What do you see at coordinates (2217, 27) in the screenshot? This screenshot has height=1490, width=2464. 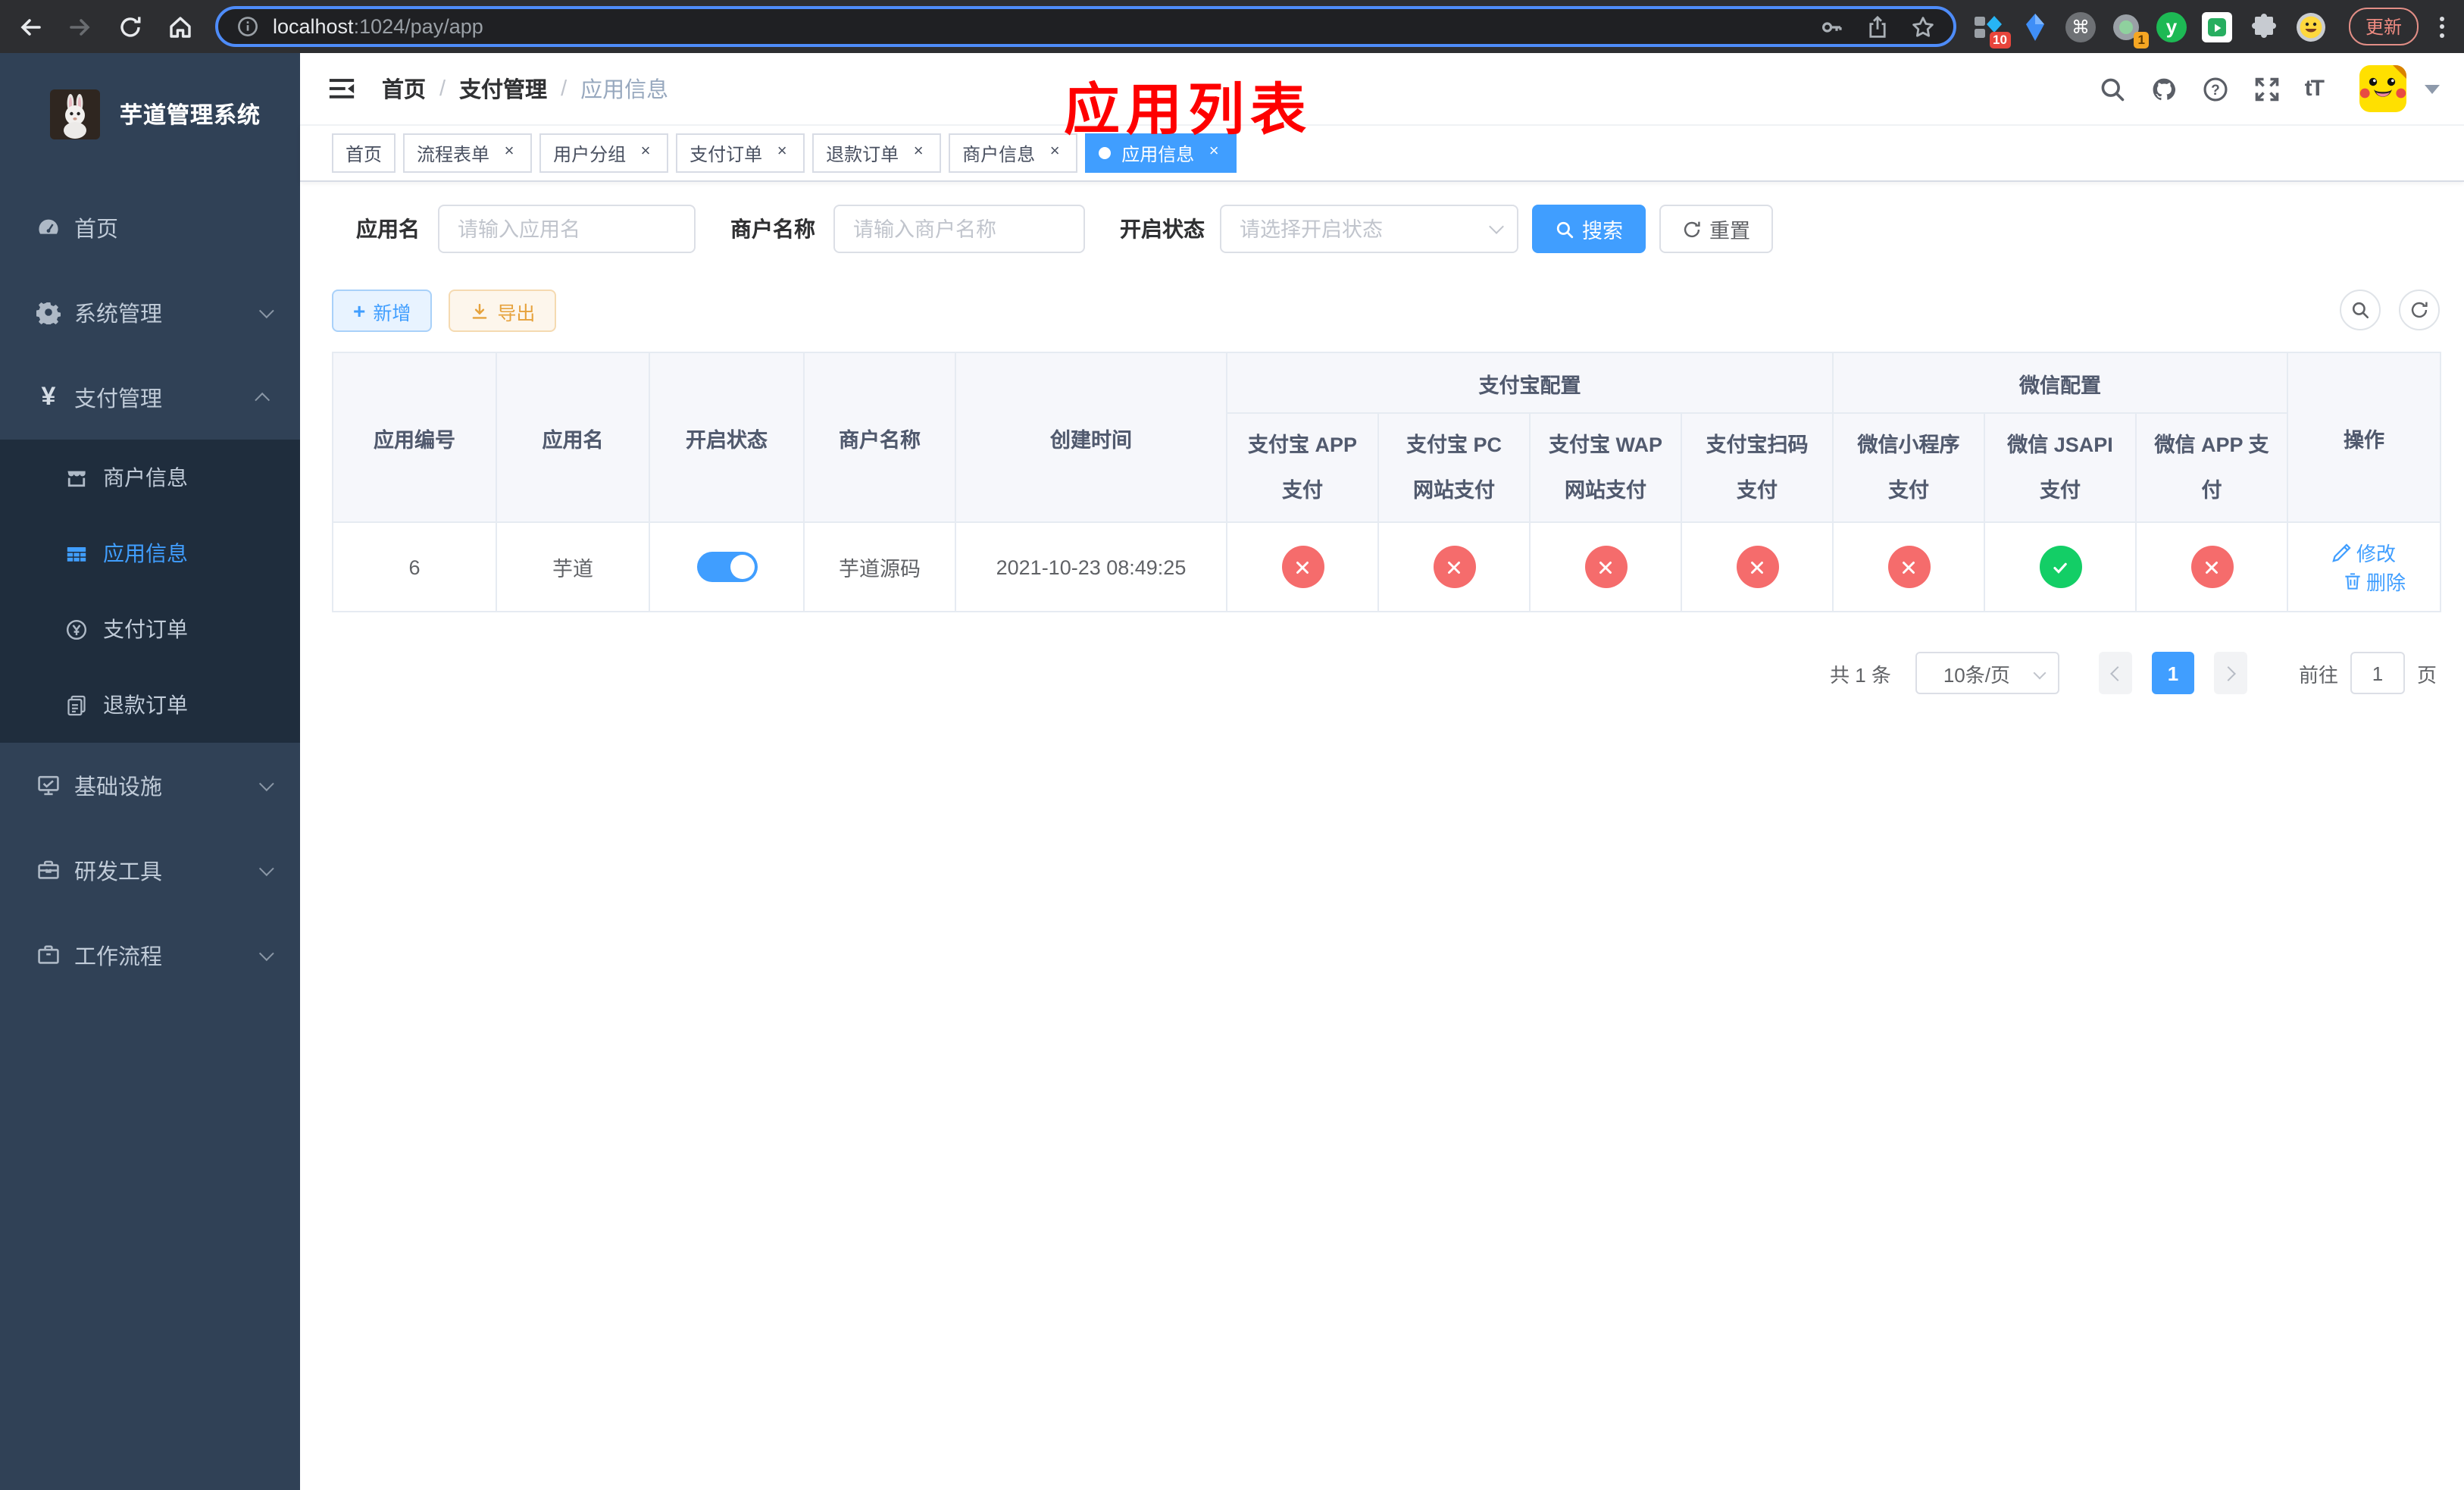 I see `extension-chat-icon` at bounding box center [2217, 27].